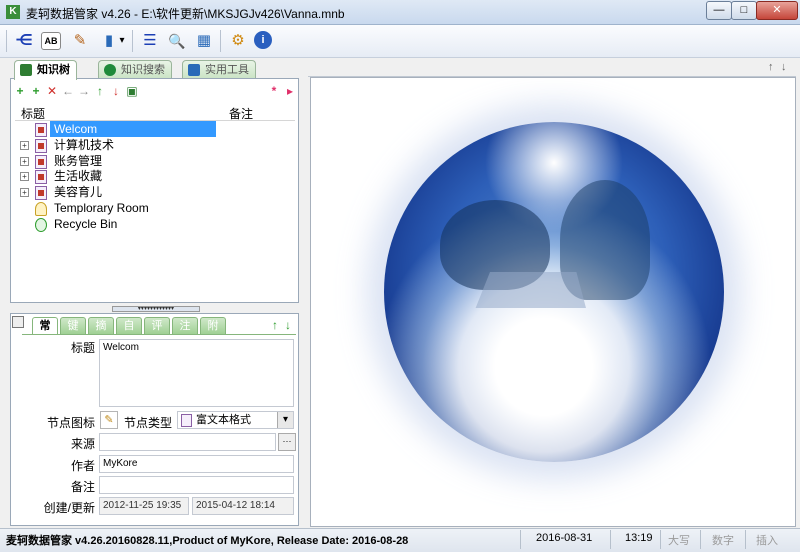 The height and width of the screenshot is (552, 800). What do you see at coordinates (20, 91) in the screenshot?
I see `add-child-icon: +` at bounding box center [20, 91].